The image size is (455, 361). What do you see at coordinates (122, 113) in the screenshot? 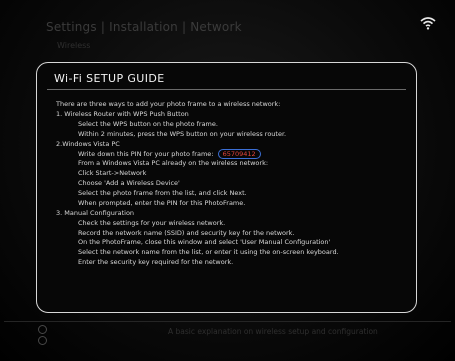
I see `section-heading-wps: 1. Wireless Router with WPS Push Button` at bounding box center [122, 113].